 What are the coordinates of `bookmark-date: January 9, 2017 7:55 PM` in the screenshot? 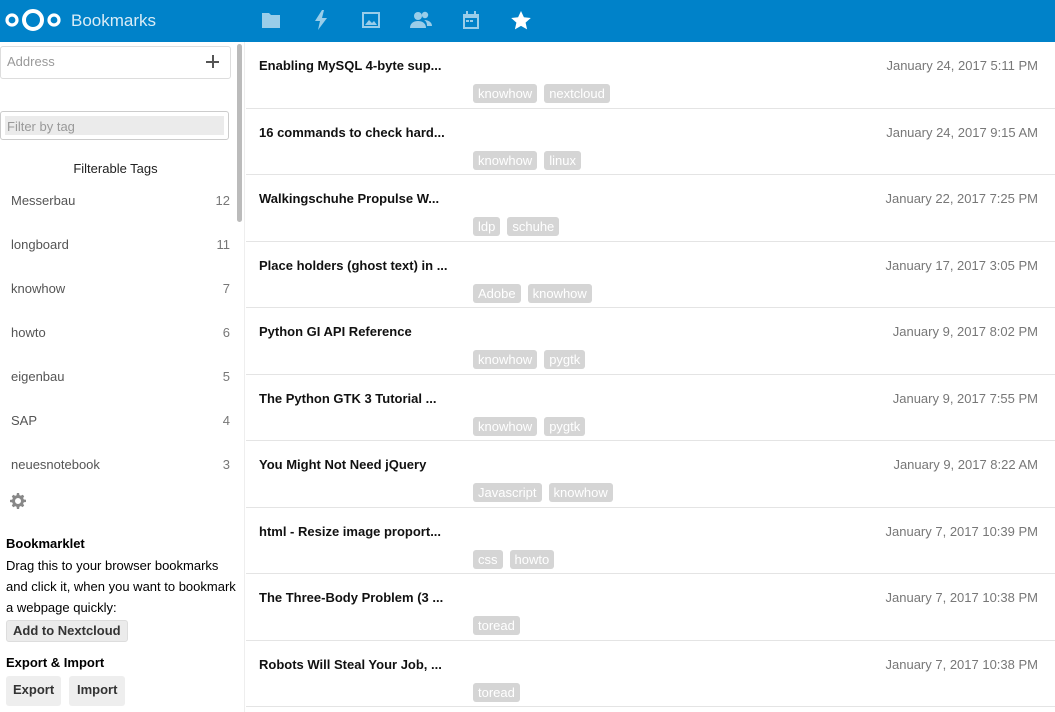 It's located at (965, 398).